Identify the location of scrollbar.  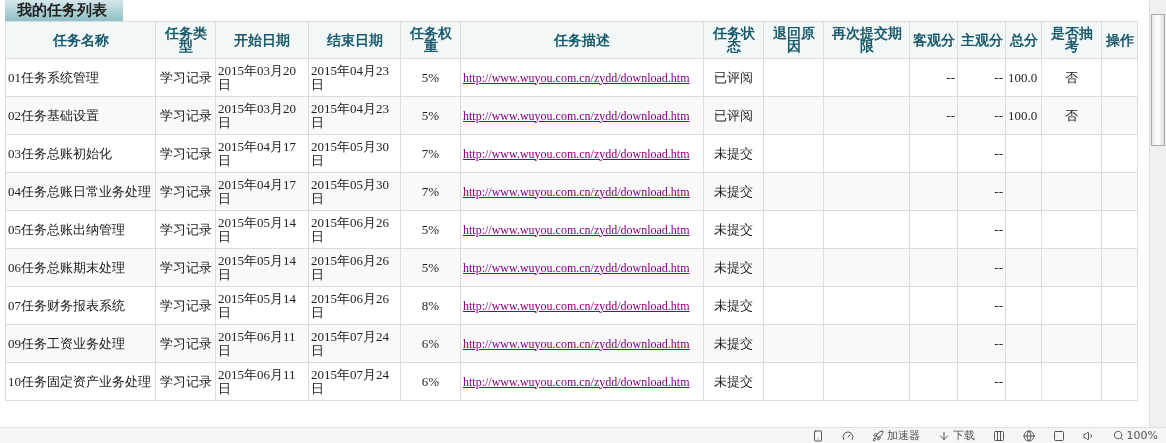
(1157, 213).